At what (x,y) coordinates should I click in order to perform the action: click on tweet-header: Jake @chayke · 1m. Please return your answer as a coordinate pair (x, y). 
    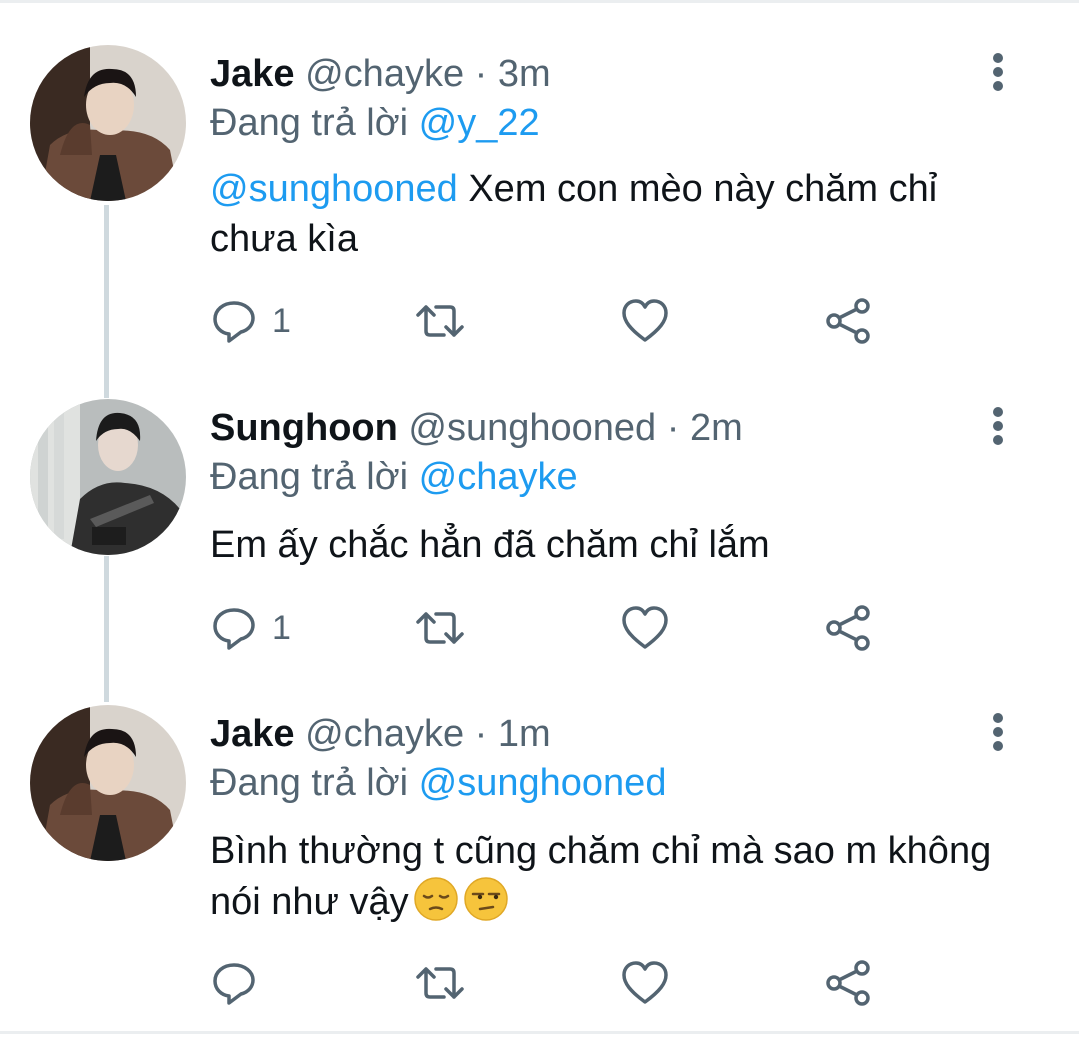
    Looking at the image, I should click on (380, 734).